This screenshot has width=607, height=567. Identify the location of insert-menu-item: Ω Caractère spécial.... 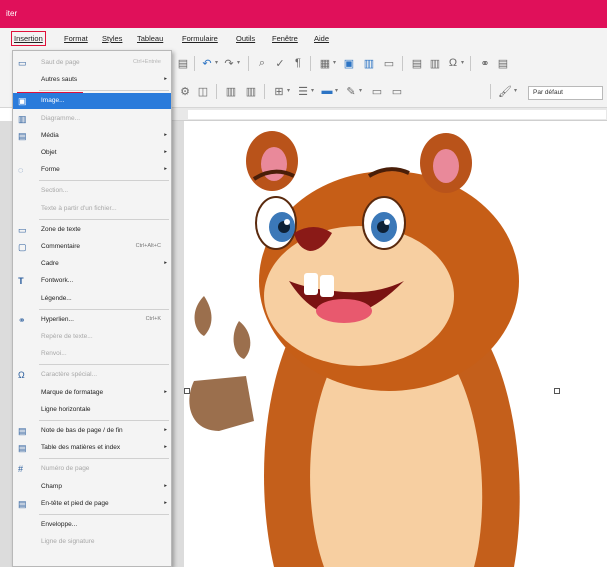
(92, 375).